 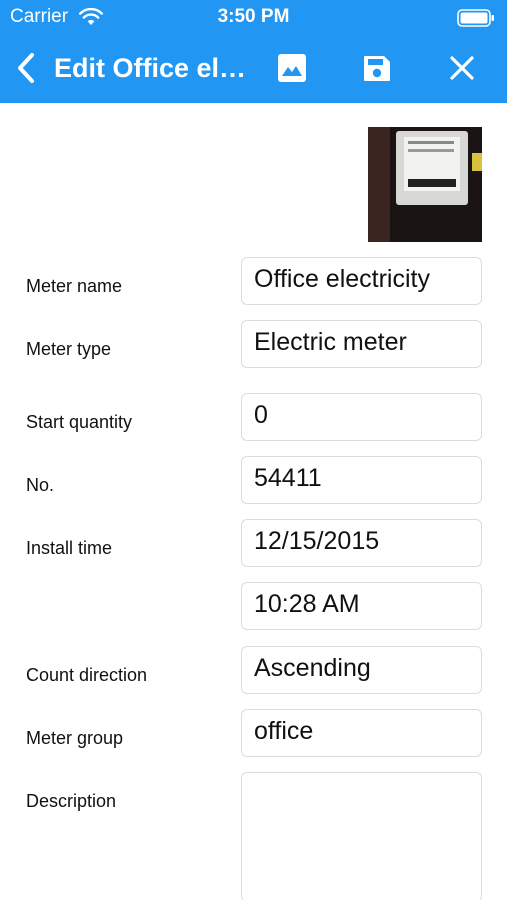 I want to click on description-field, so click(x=361, y=836).